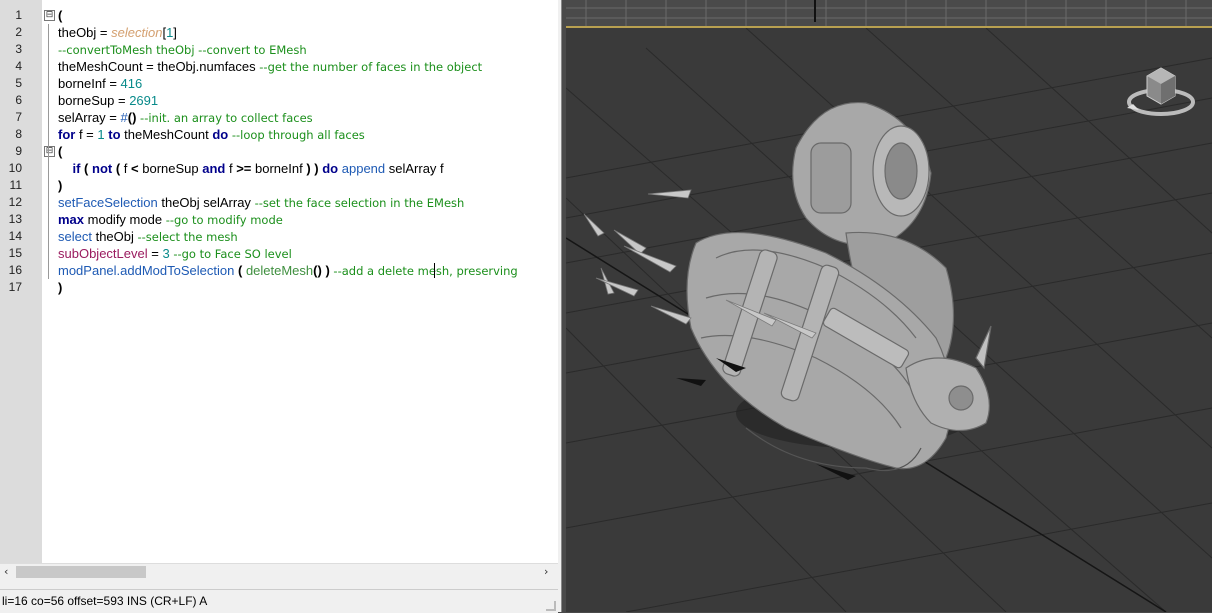 The height and width of the screenshot is (613, 1212). What do you see at coordinates (224, 118) in the screenshot?
I see `code-token: --init. an array to collect faces` at bounding box center [224, 118].